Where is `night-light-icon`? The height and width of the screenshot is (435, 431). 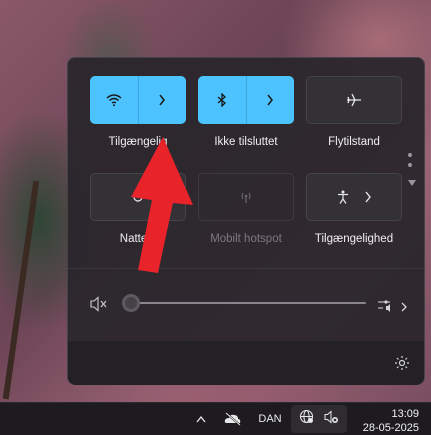
night-light-icon is located at coordinates (138, 197).